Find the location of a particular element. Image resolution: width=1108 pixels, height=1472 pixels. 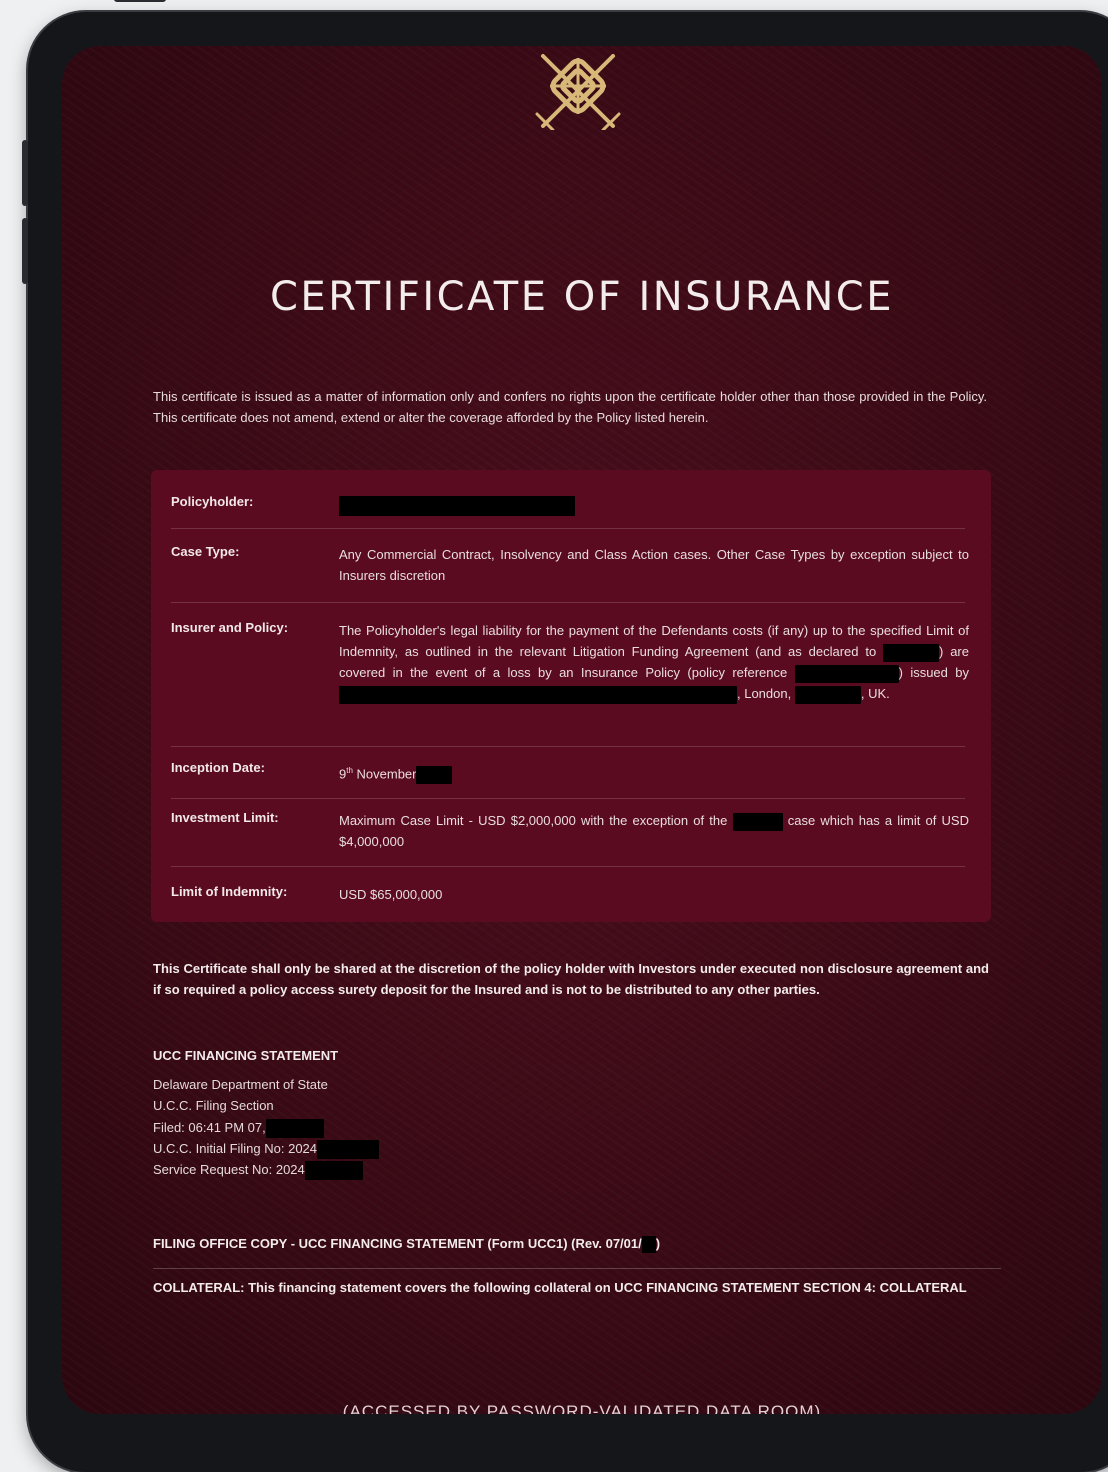

tablet-volume-down is located at coordinates (25, 251).